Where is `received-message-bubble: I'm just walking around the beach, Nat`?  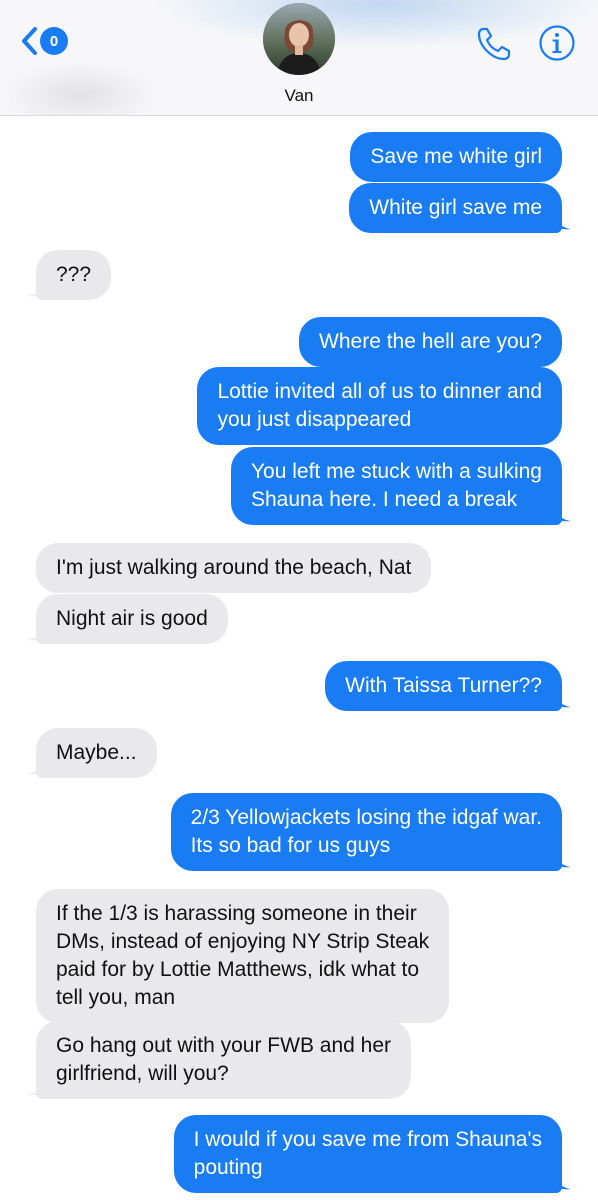 received-message-bubble: I'm just walking around the beach, Nat is located at coordinates (234, 568).